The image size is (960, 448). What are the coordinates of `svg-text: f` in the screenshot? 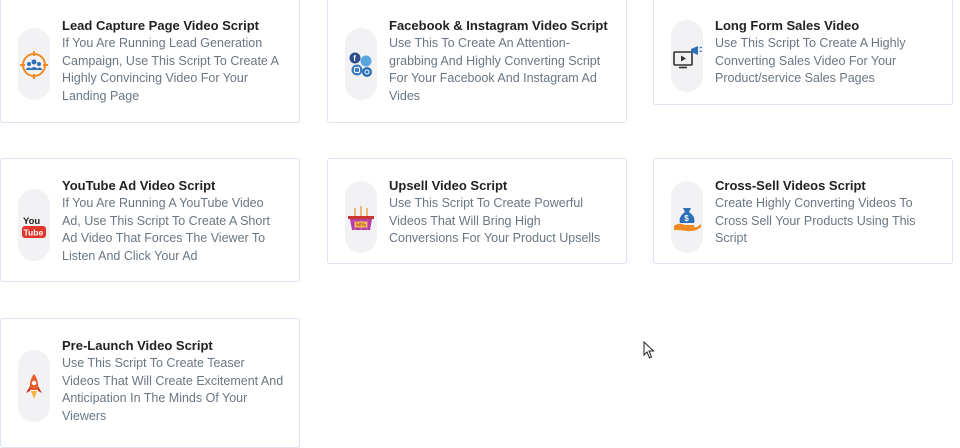 It's located at (354, 58).